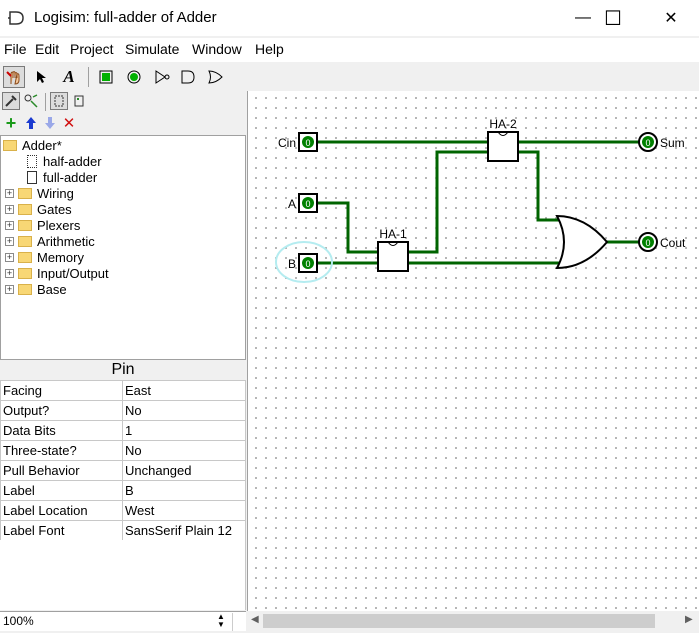 The image size is (699, 633). Describe the element at coordinates (217, 49) in the screenshot. I see `menu-window: Window` at that location.